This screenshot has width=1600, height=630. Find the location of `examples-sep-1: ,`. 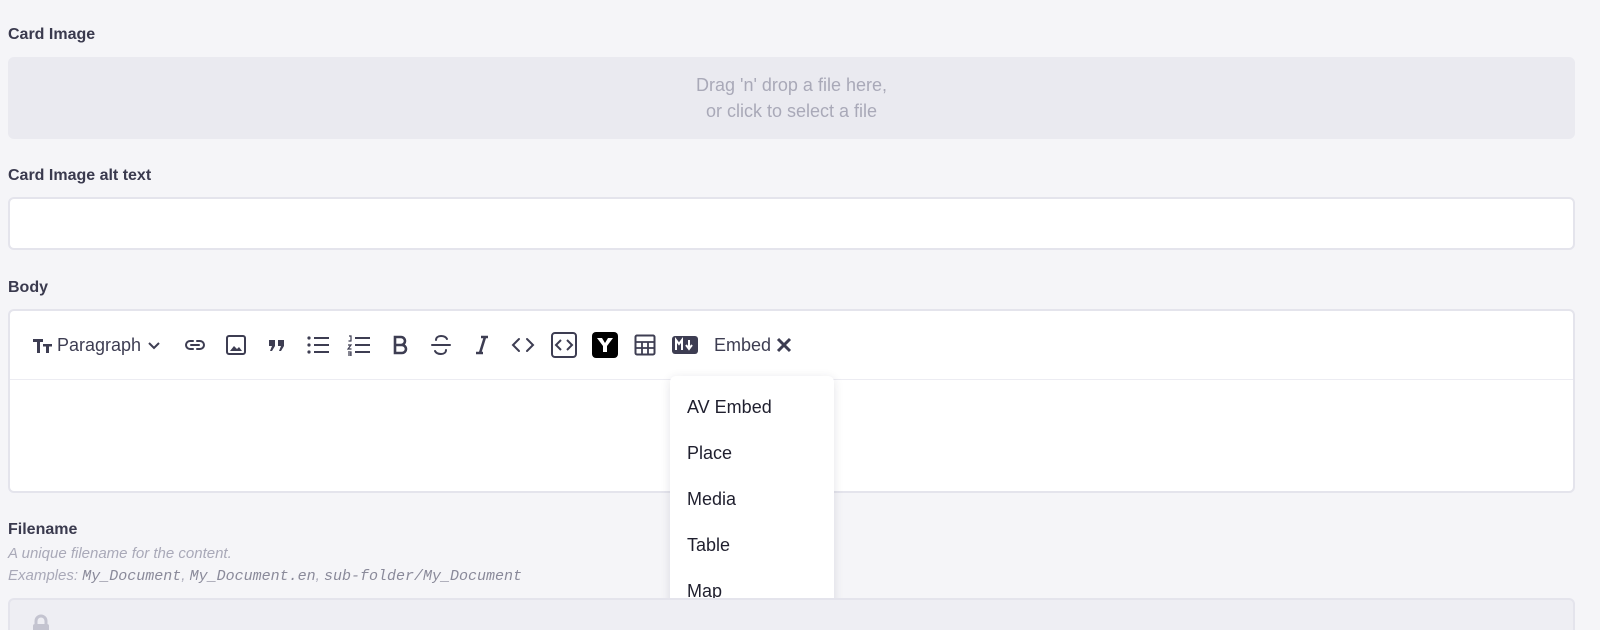

examples-sep-1: , is located at coordinates (185, 575).